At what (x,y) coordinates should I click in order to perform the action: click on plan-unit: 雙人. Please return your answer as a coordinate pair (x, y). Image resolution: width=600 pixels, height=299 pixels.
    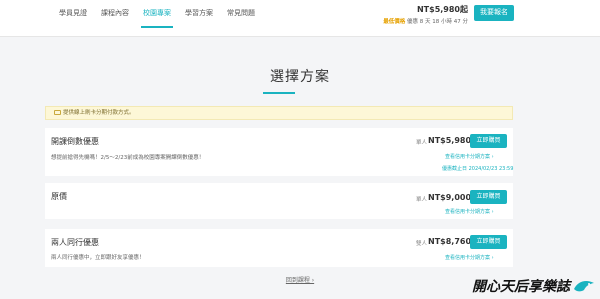
    Looking at the image, I should click on (422, 244).